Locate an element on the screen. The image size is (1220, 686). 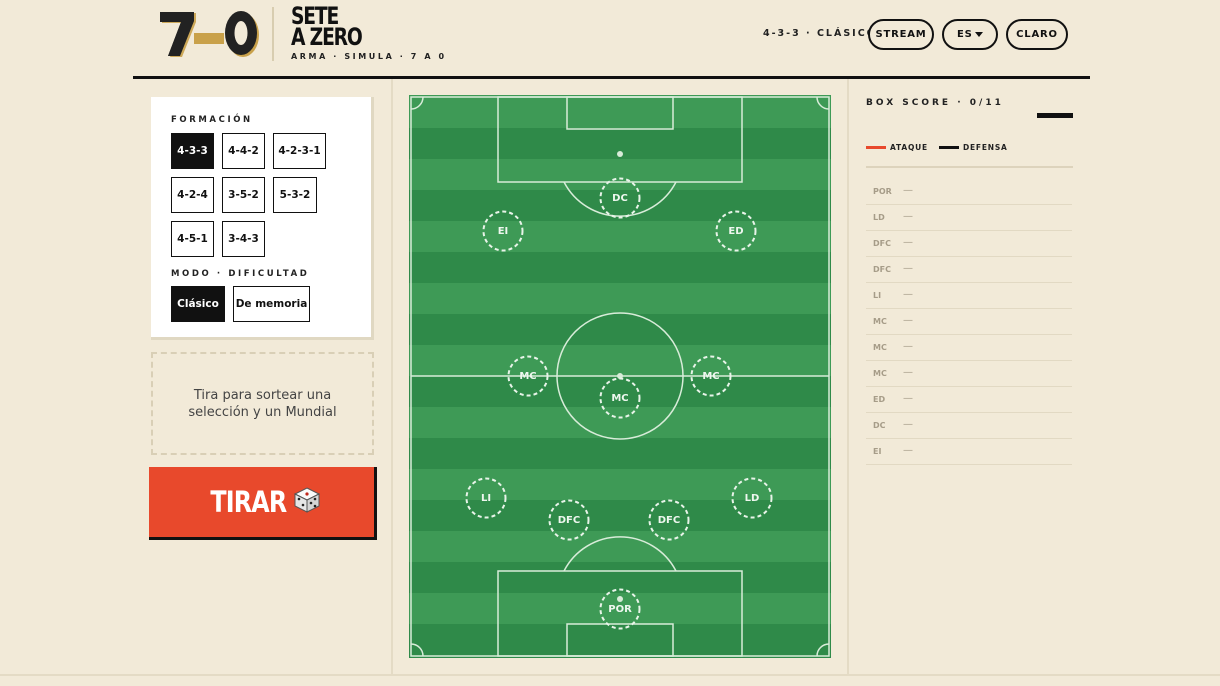
legend-label-defensa: DEFENSA is located at coordinates (985, 147).